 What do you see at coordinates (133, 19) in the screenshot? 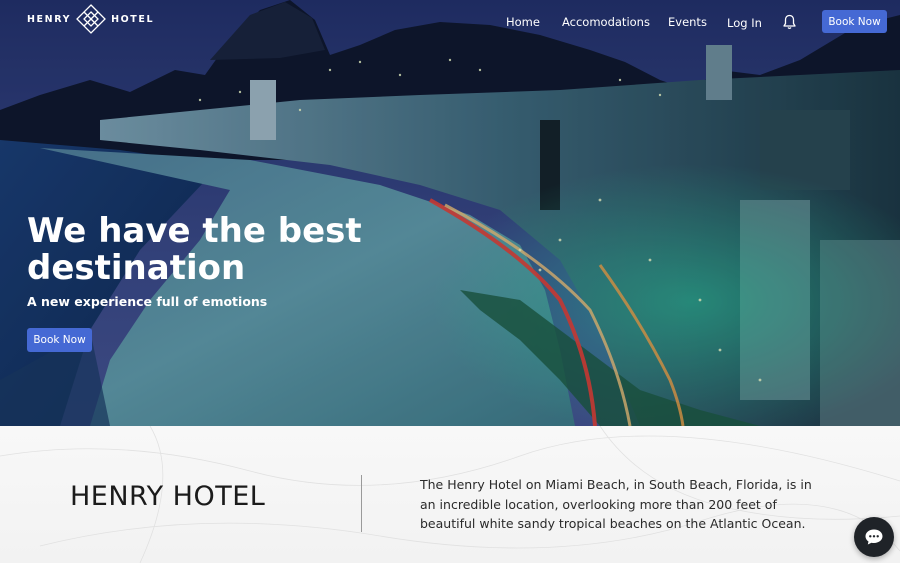
I see `logo-word-right: HOTEL` at bounding box center [133, 19].